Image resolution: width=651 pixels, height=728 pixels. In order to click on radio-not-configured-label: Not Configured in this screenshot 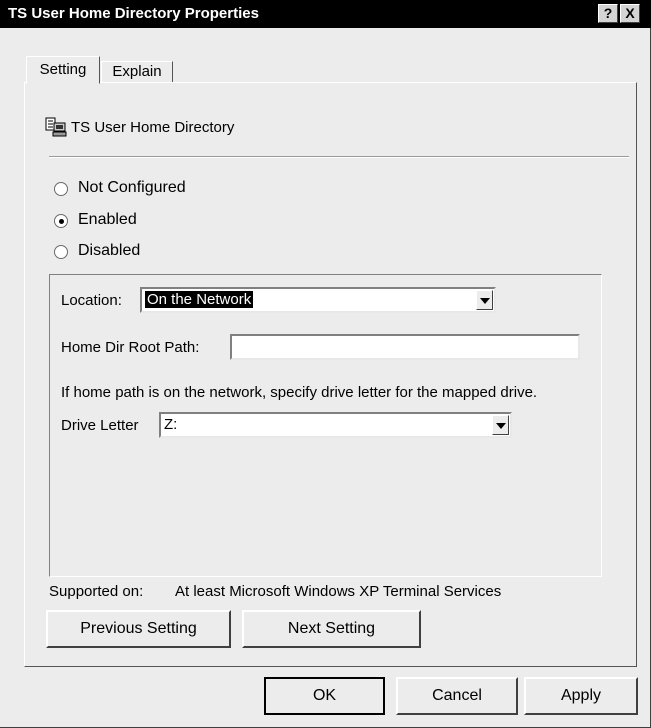, I will do `click(132, 188)`.